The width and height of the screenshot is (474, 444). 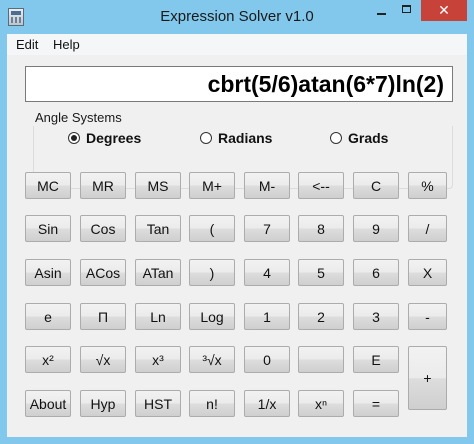 I want to click on digit-2-button: 2, so click(x=321, y=316).